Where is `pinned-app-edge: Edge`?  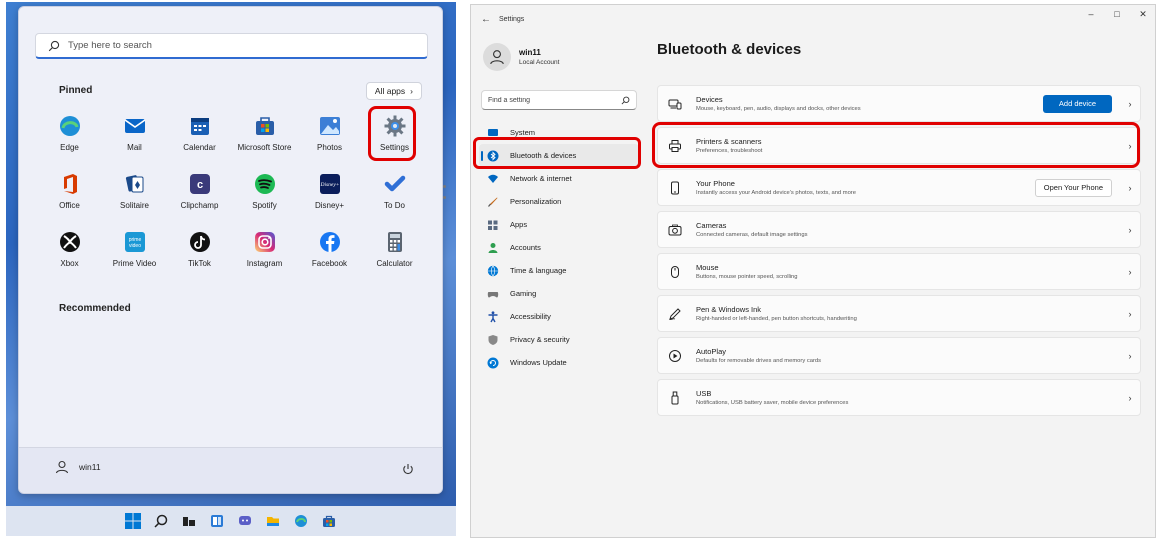 pinned-app-edge: Edge is located at coordinates (69, 136).